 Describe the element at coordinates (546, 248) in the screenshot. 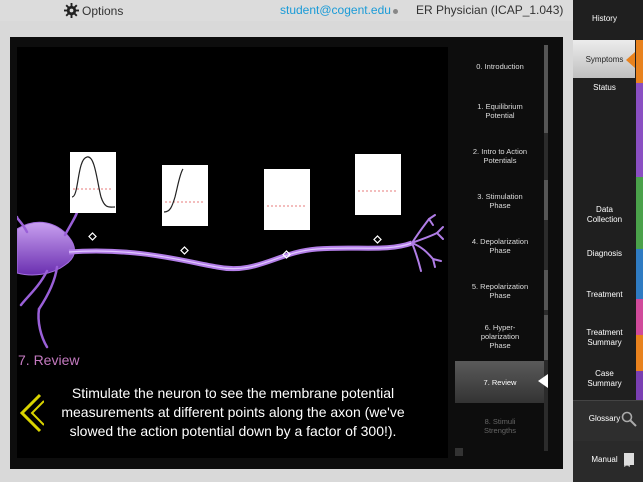

I see `chapter-scrollbar` at that location.